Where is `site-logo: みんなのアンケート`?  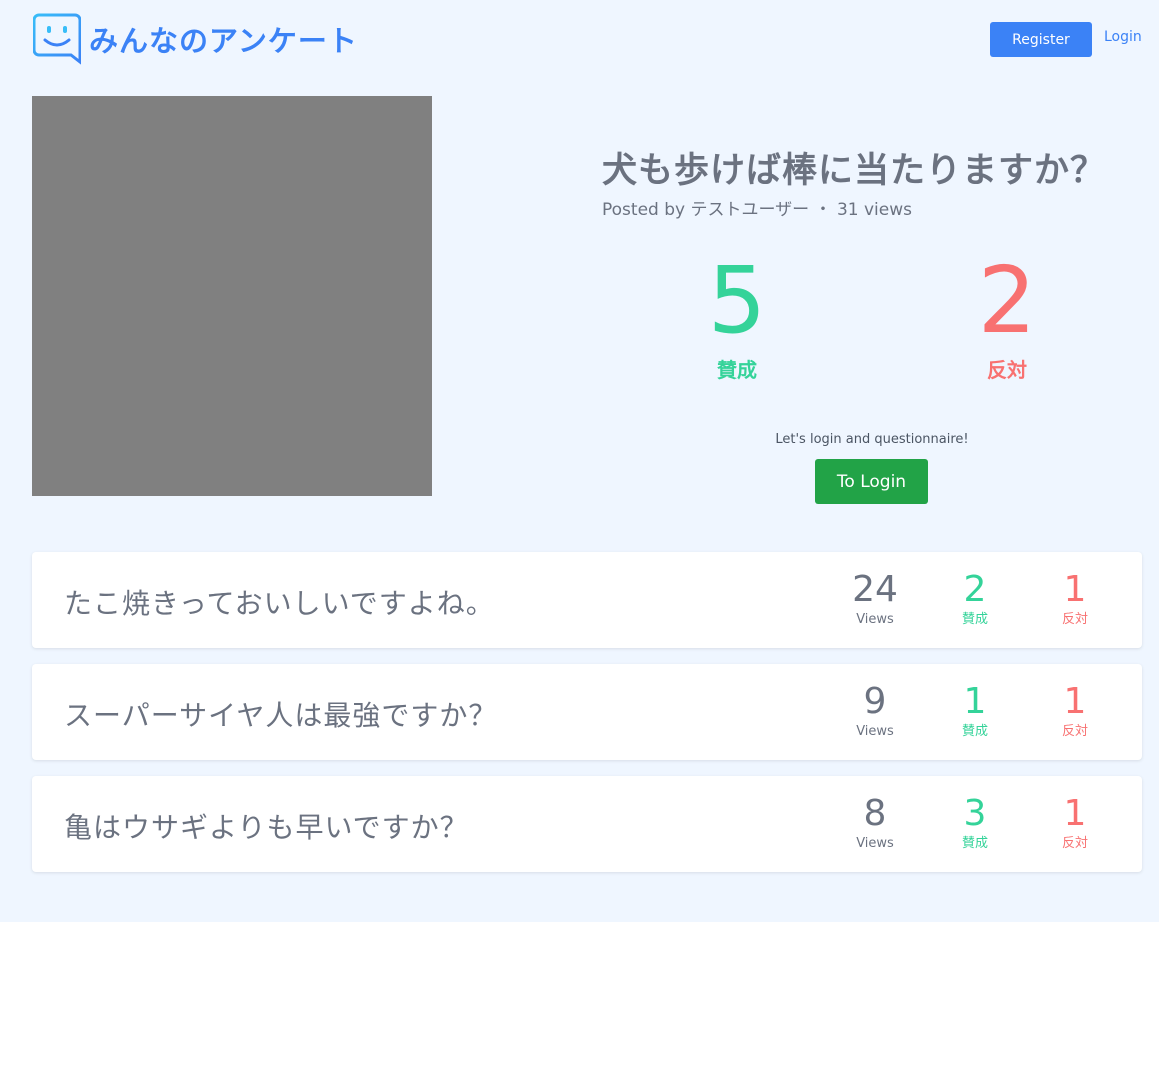 site-logo: みんなのアンケート is located at coordinates (195, 39).